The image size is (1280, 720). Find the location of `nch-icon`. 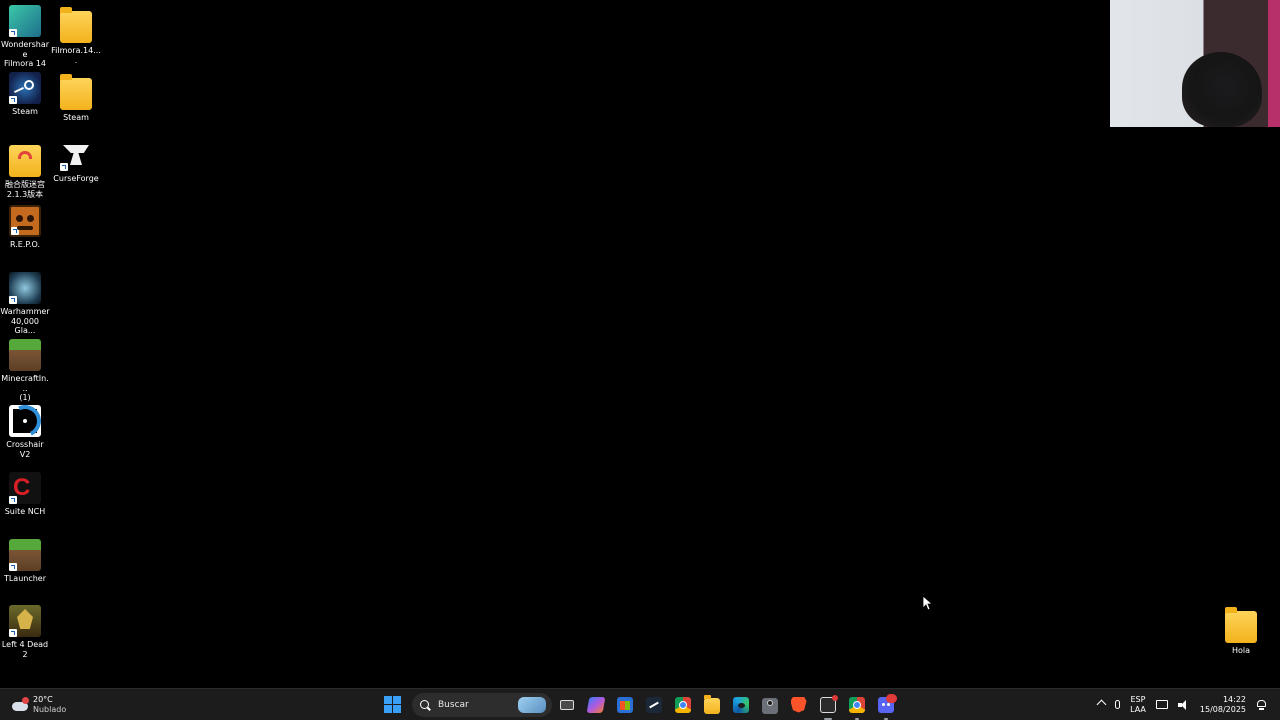

nch-icon is located at coordinates (25, 488).